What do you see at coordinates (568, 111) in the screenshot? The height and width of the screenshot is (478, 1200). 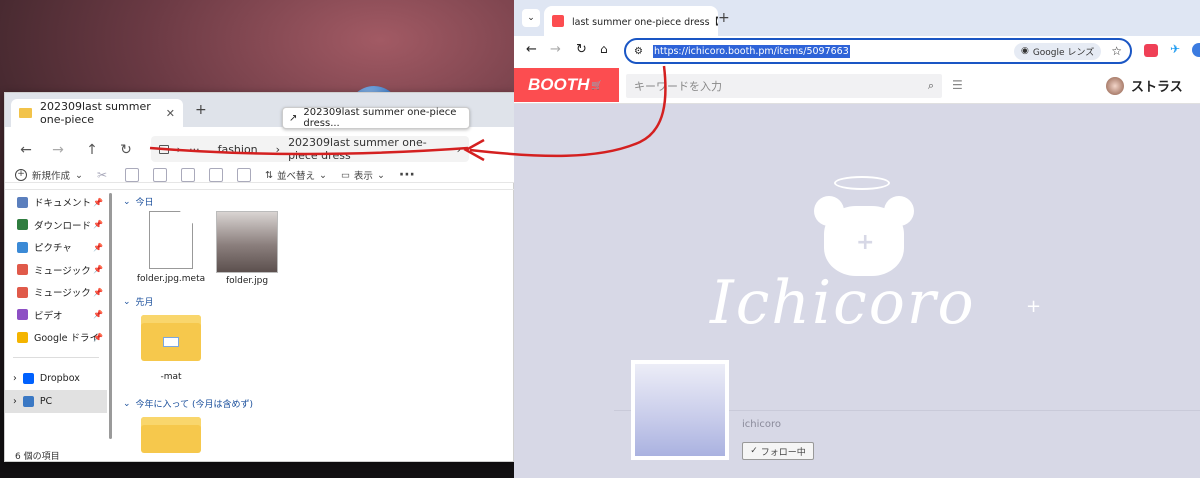 I see `annotation-curve` at bounding box center [568, 111].